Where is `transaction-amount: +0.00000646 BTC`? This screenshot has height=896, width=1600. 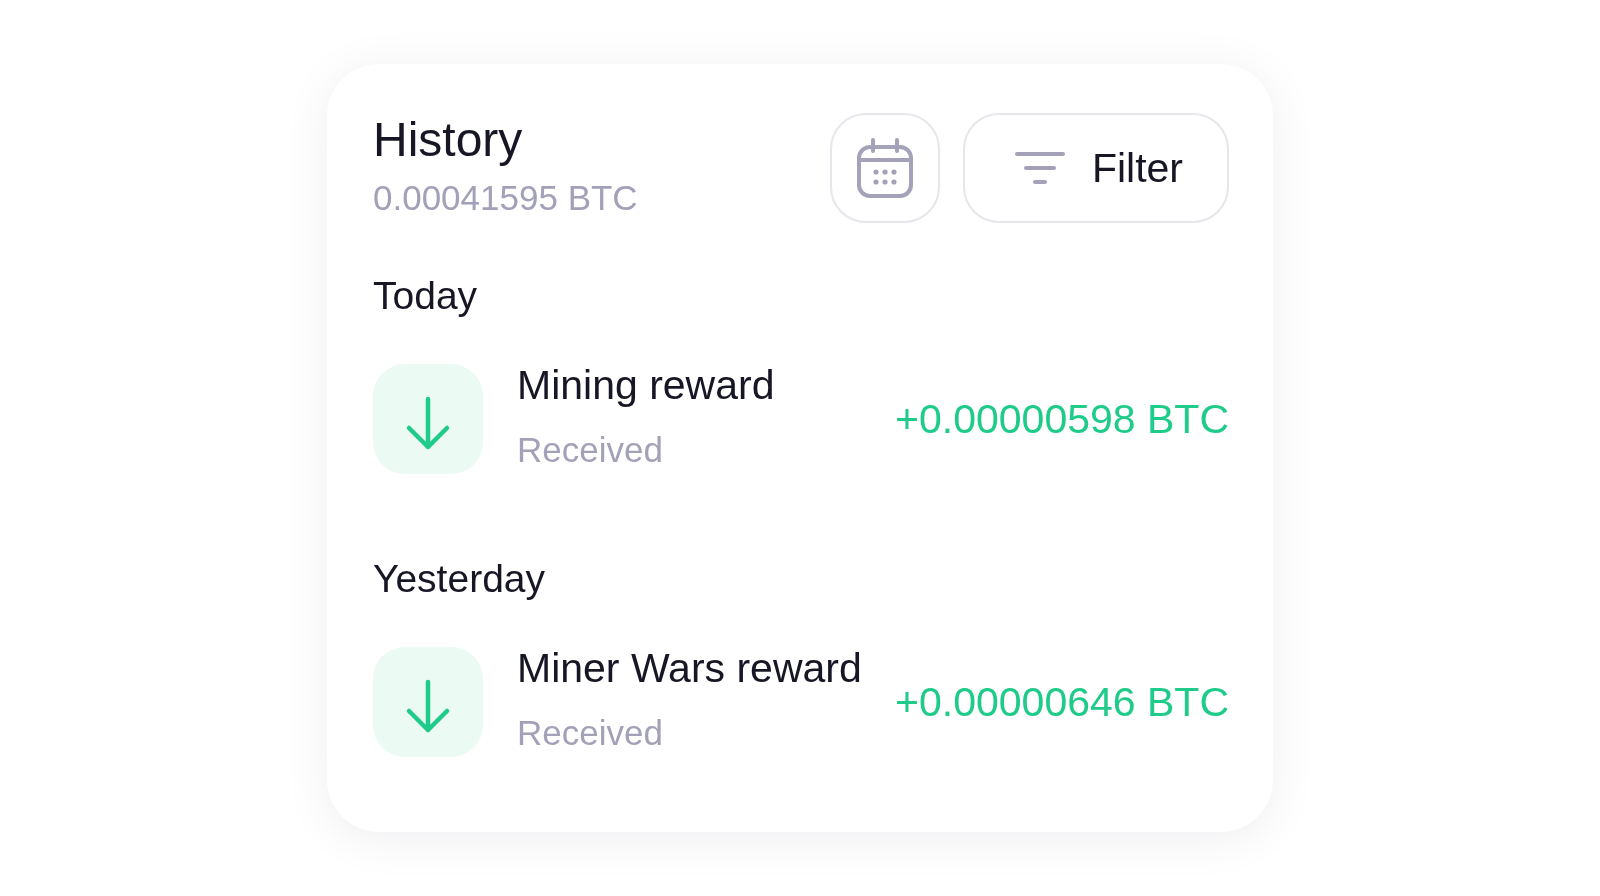 transaction-amount: +0.00000646 BTC is located at coordinates (1061, 702).